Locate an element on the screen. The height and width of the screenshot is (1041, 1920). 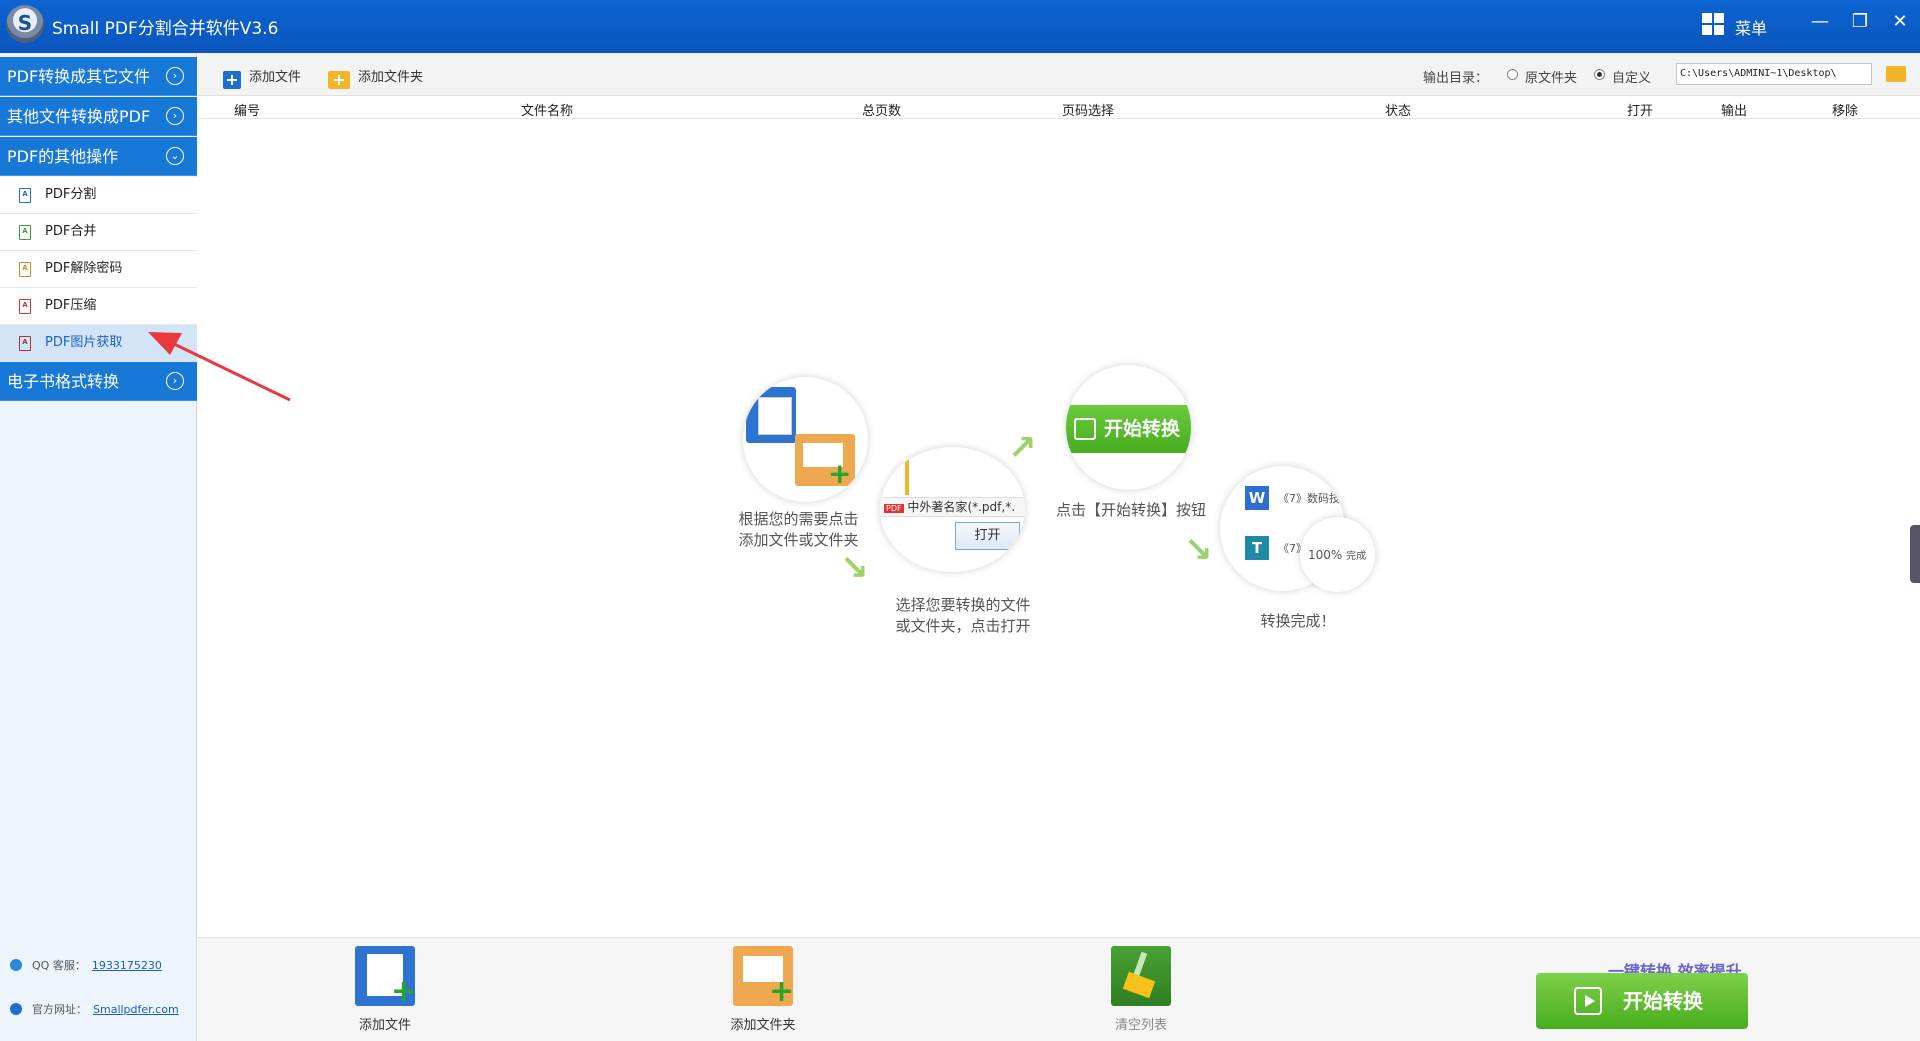
guide-step1-text: 根据您的需要点击 添加文件或文件夹 is located at coordinates (798, 529).